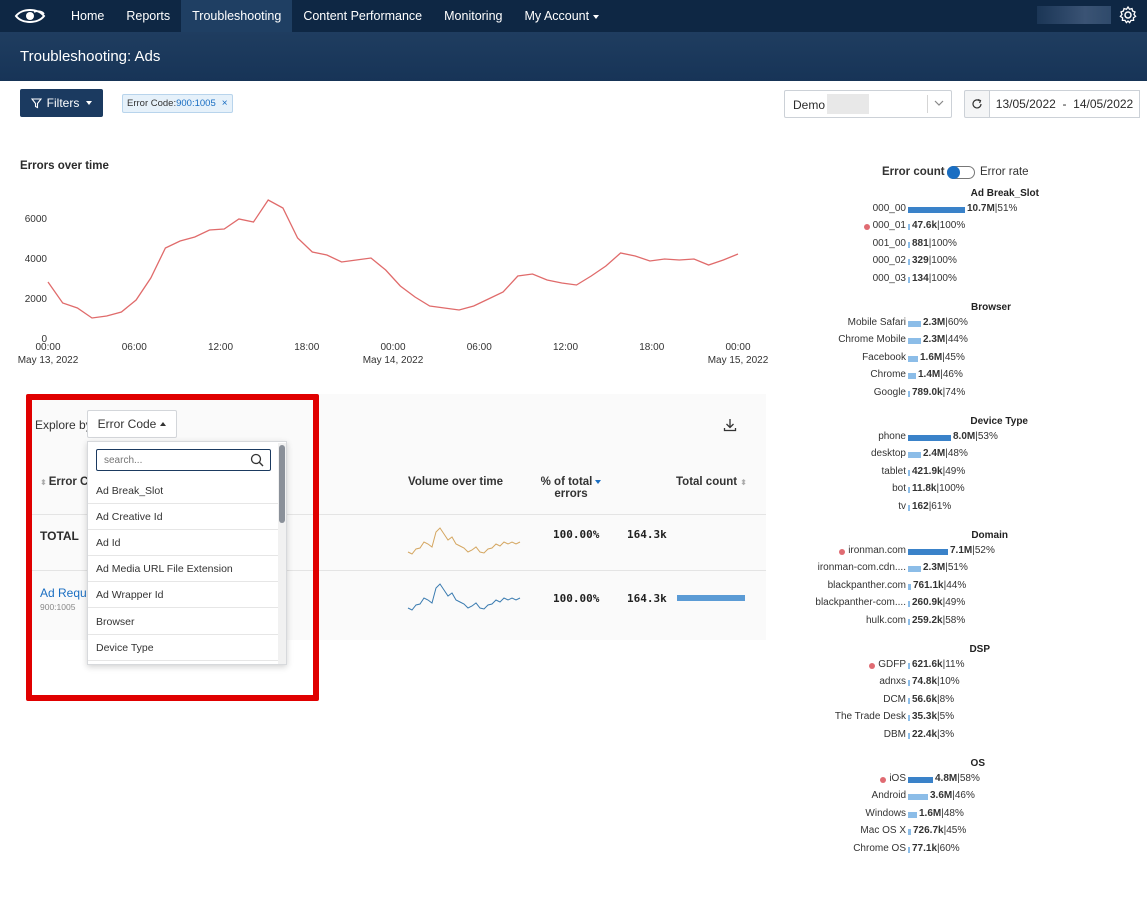  What do you see at coordinates (848, 104) in the screenshot?
I see `account-select-redacted` at bounding box center [848, 104].